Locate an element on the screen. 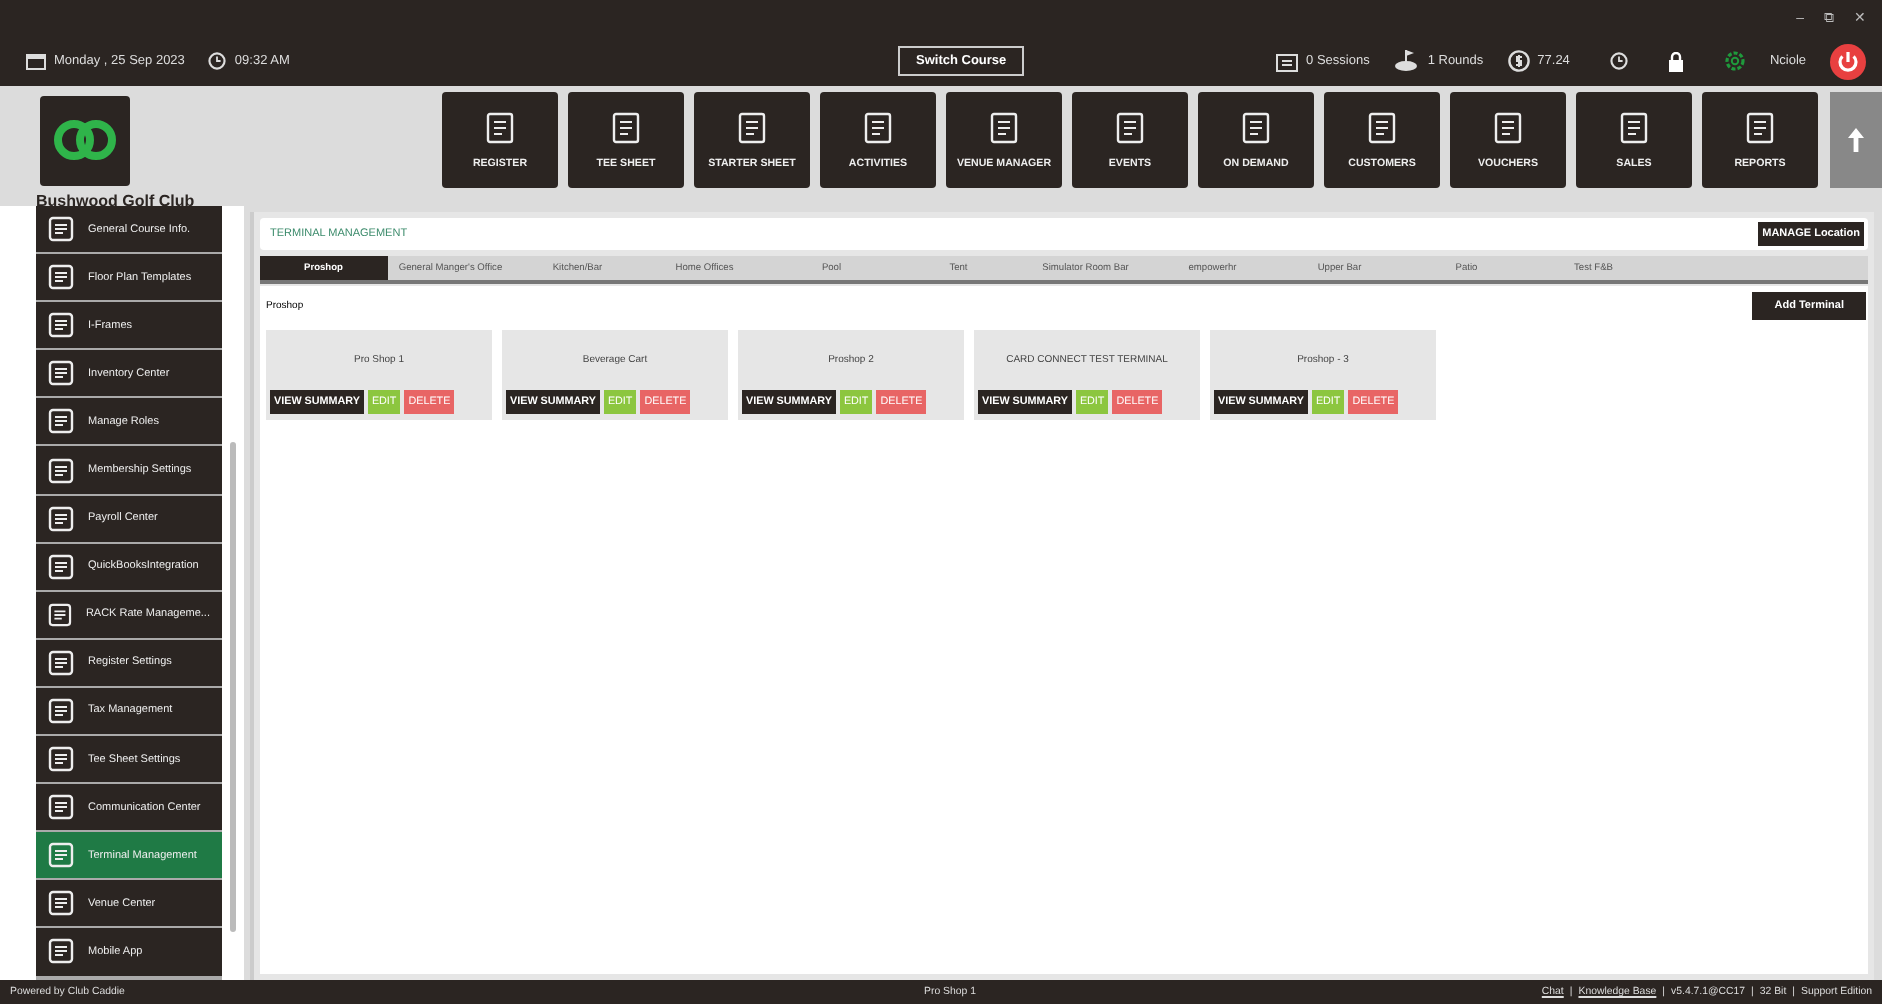 The image size is (1882, 1004). logo-icon is located at coordinates (85, 141).